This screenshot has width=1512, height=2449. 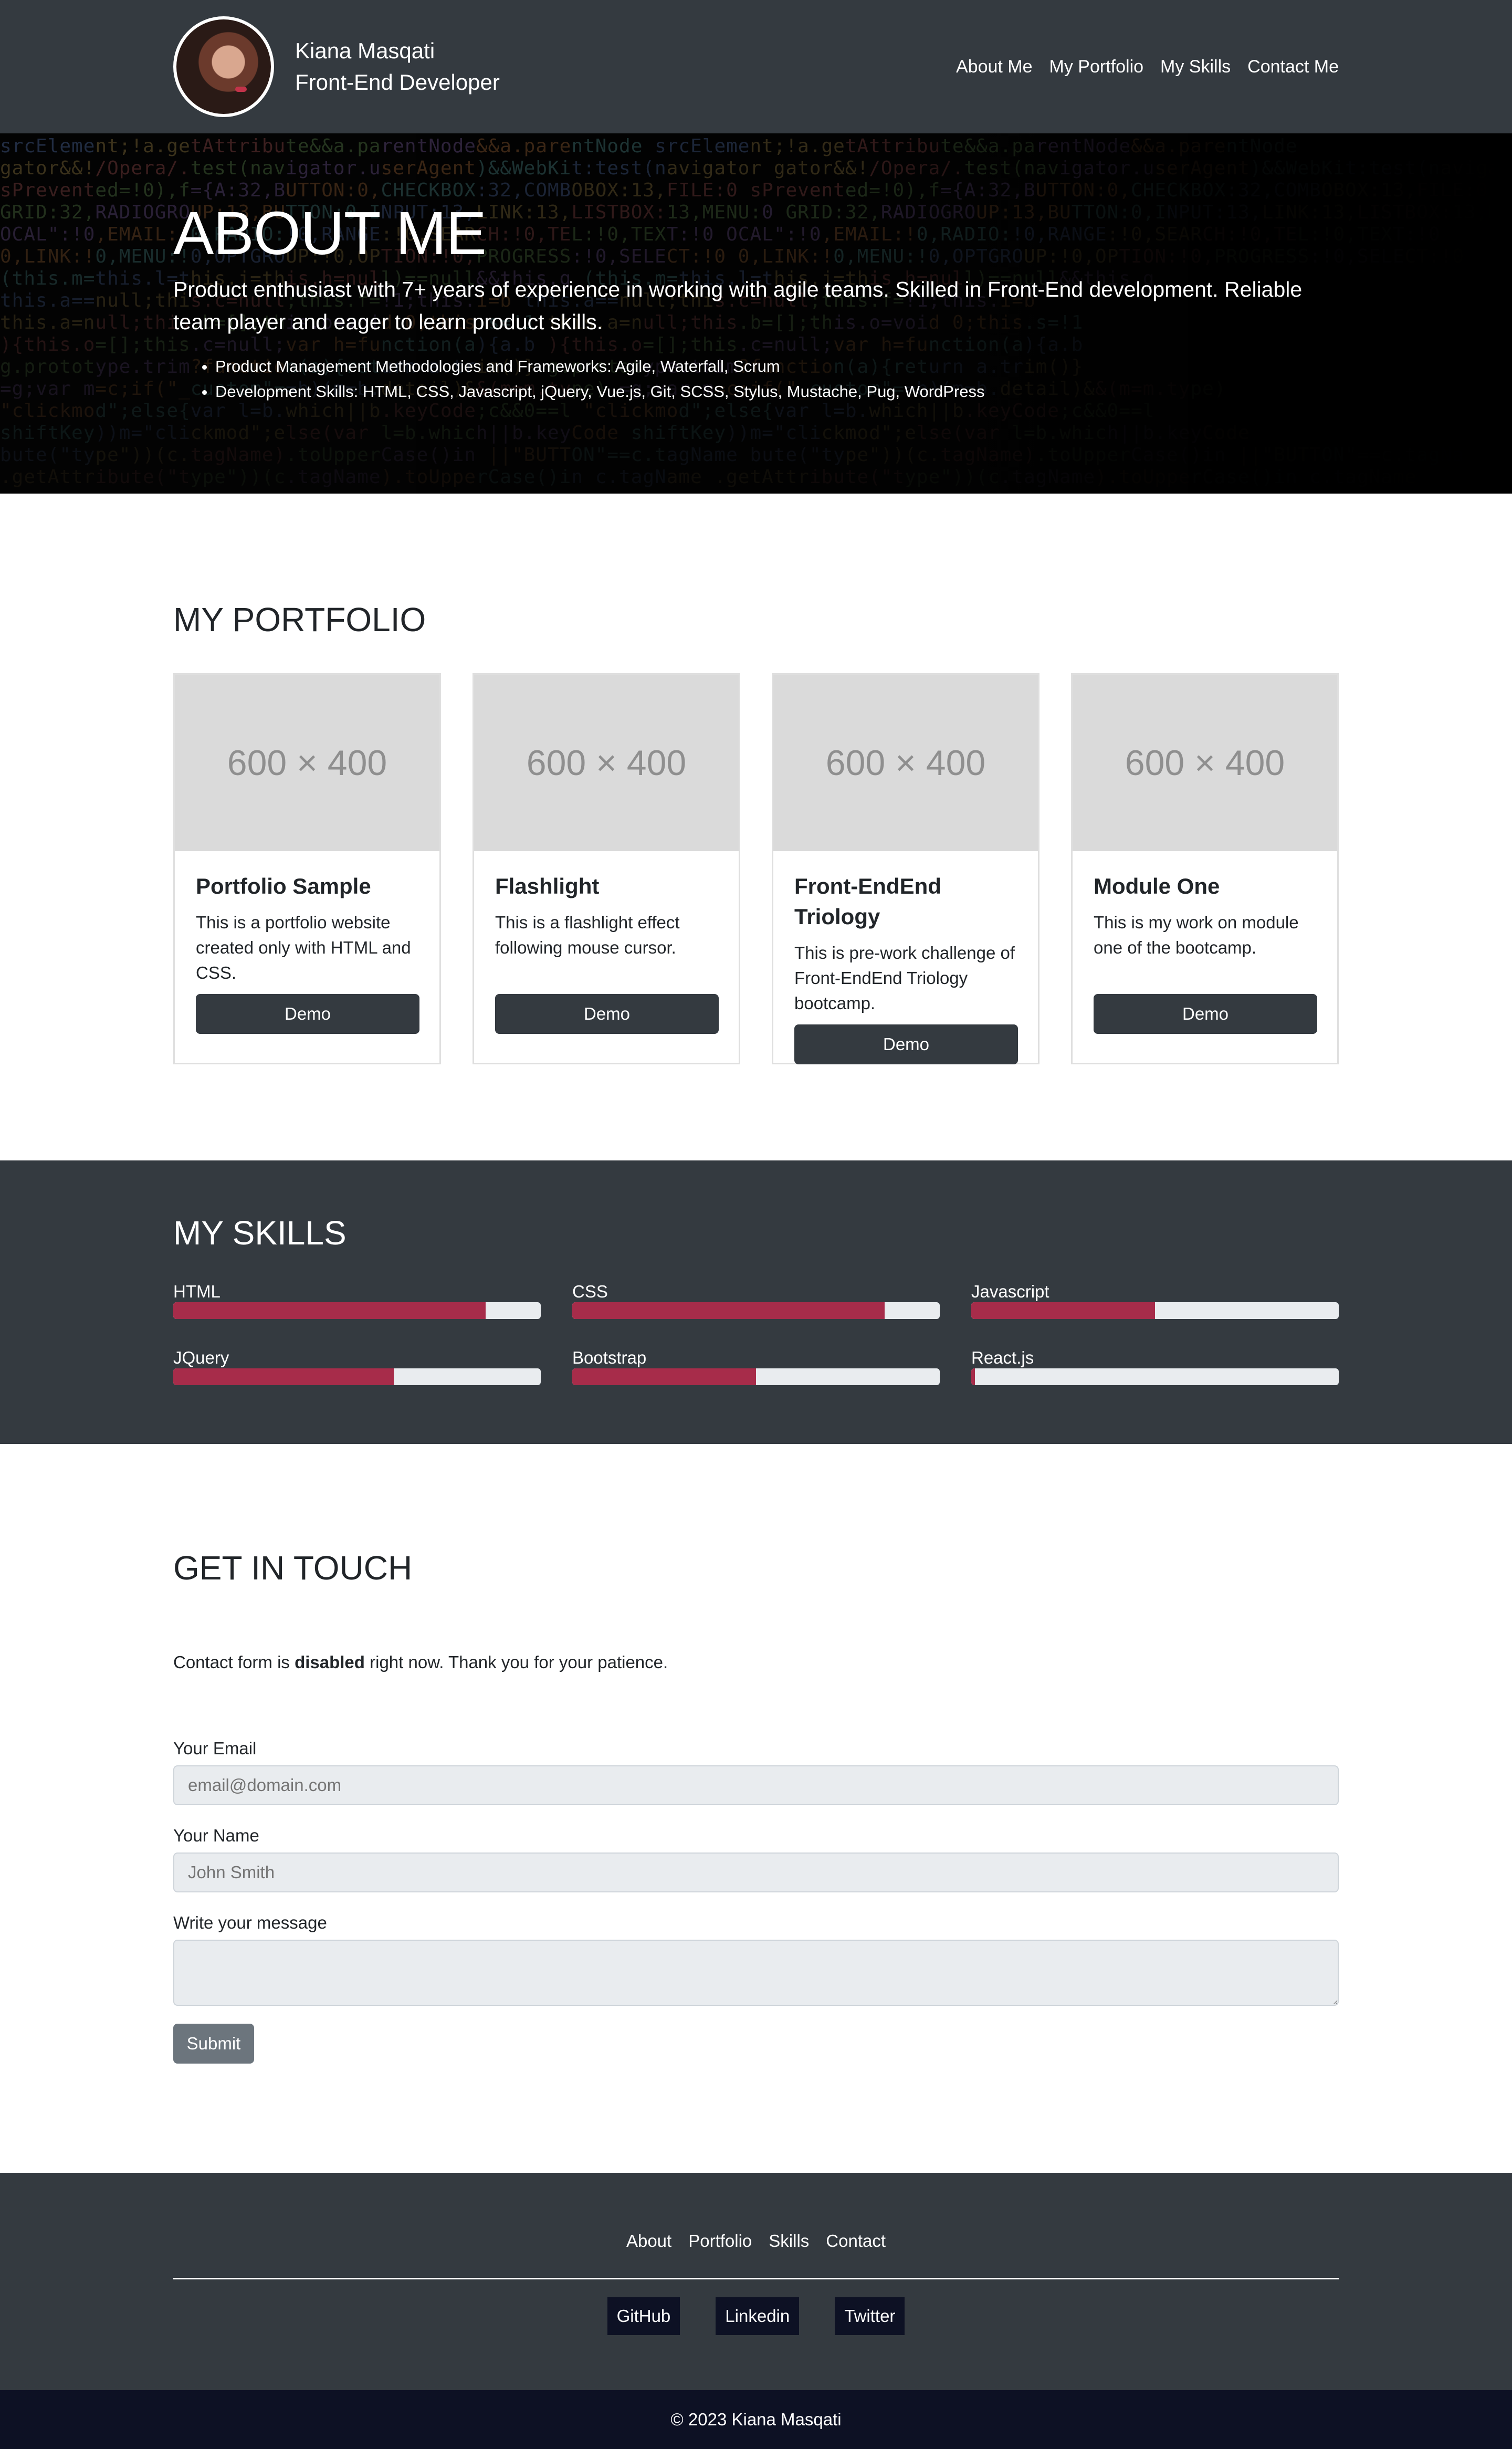 What do you see at coordinates (756, 2419) in the screenshot?
I see `copyright: © 2023 Kiana Masqati` at bounding box center [756, 2419].